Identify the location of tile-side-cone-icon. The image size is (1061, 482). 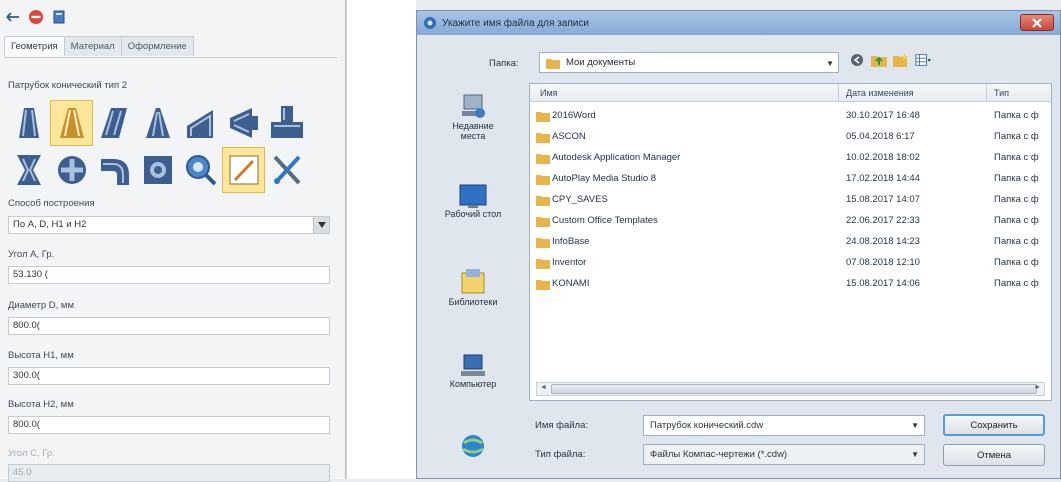
(243, 123).